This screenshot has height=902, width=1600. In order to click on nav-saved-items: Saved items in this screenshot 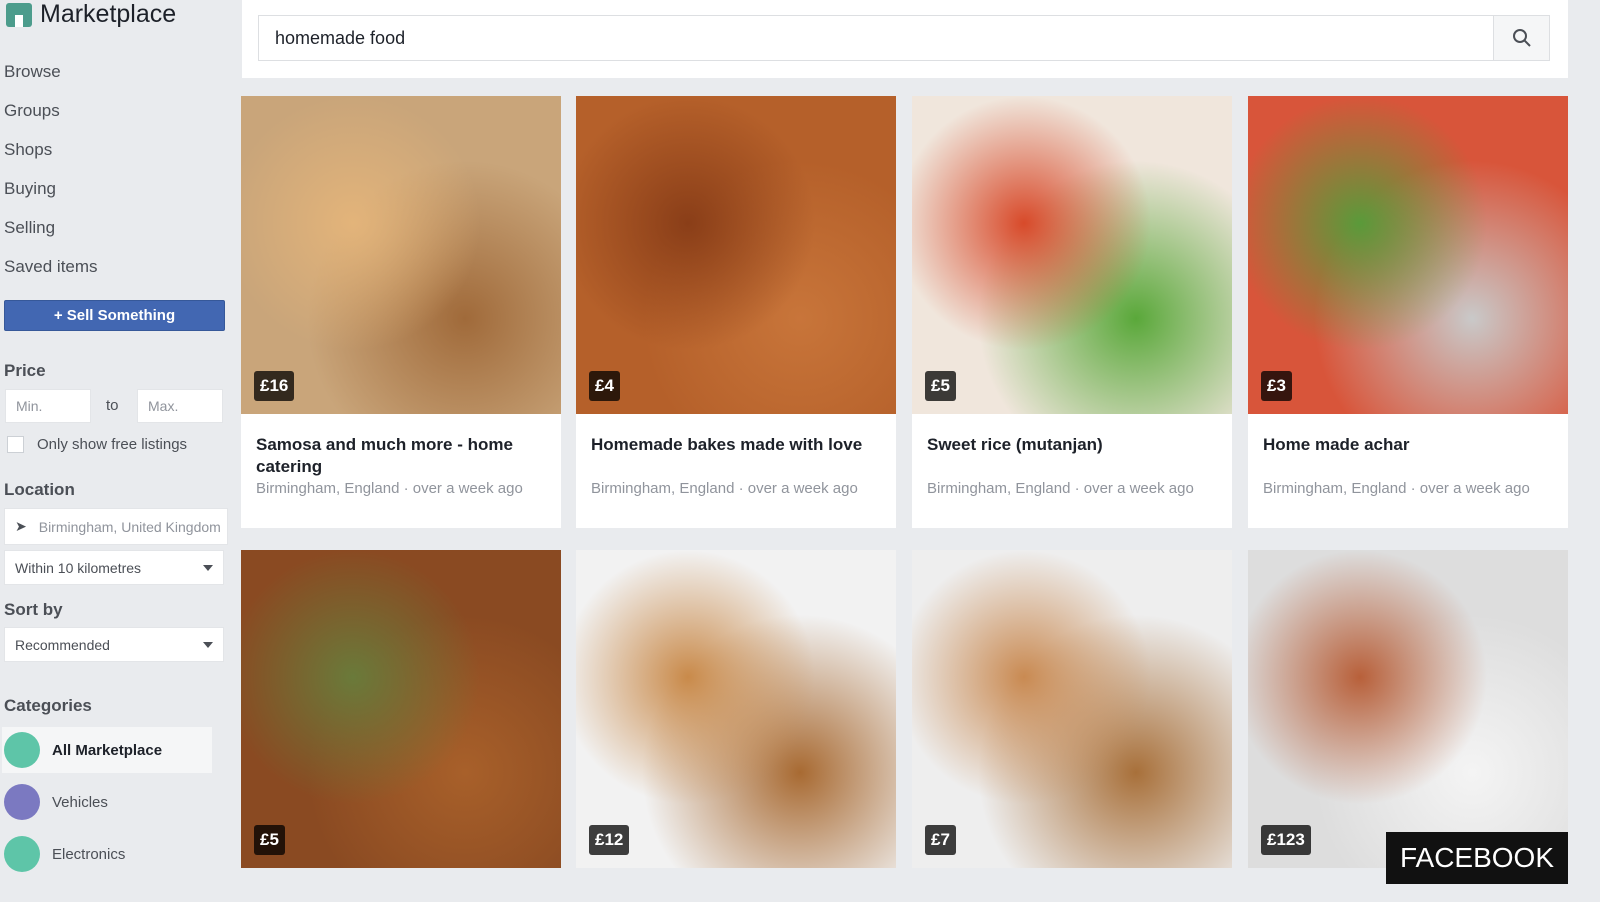, I will do `click(51, 267)`.